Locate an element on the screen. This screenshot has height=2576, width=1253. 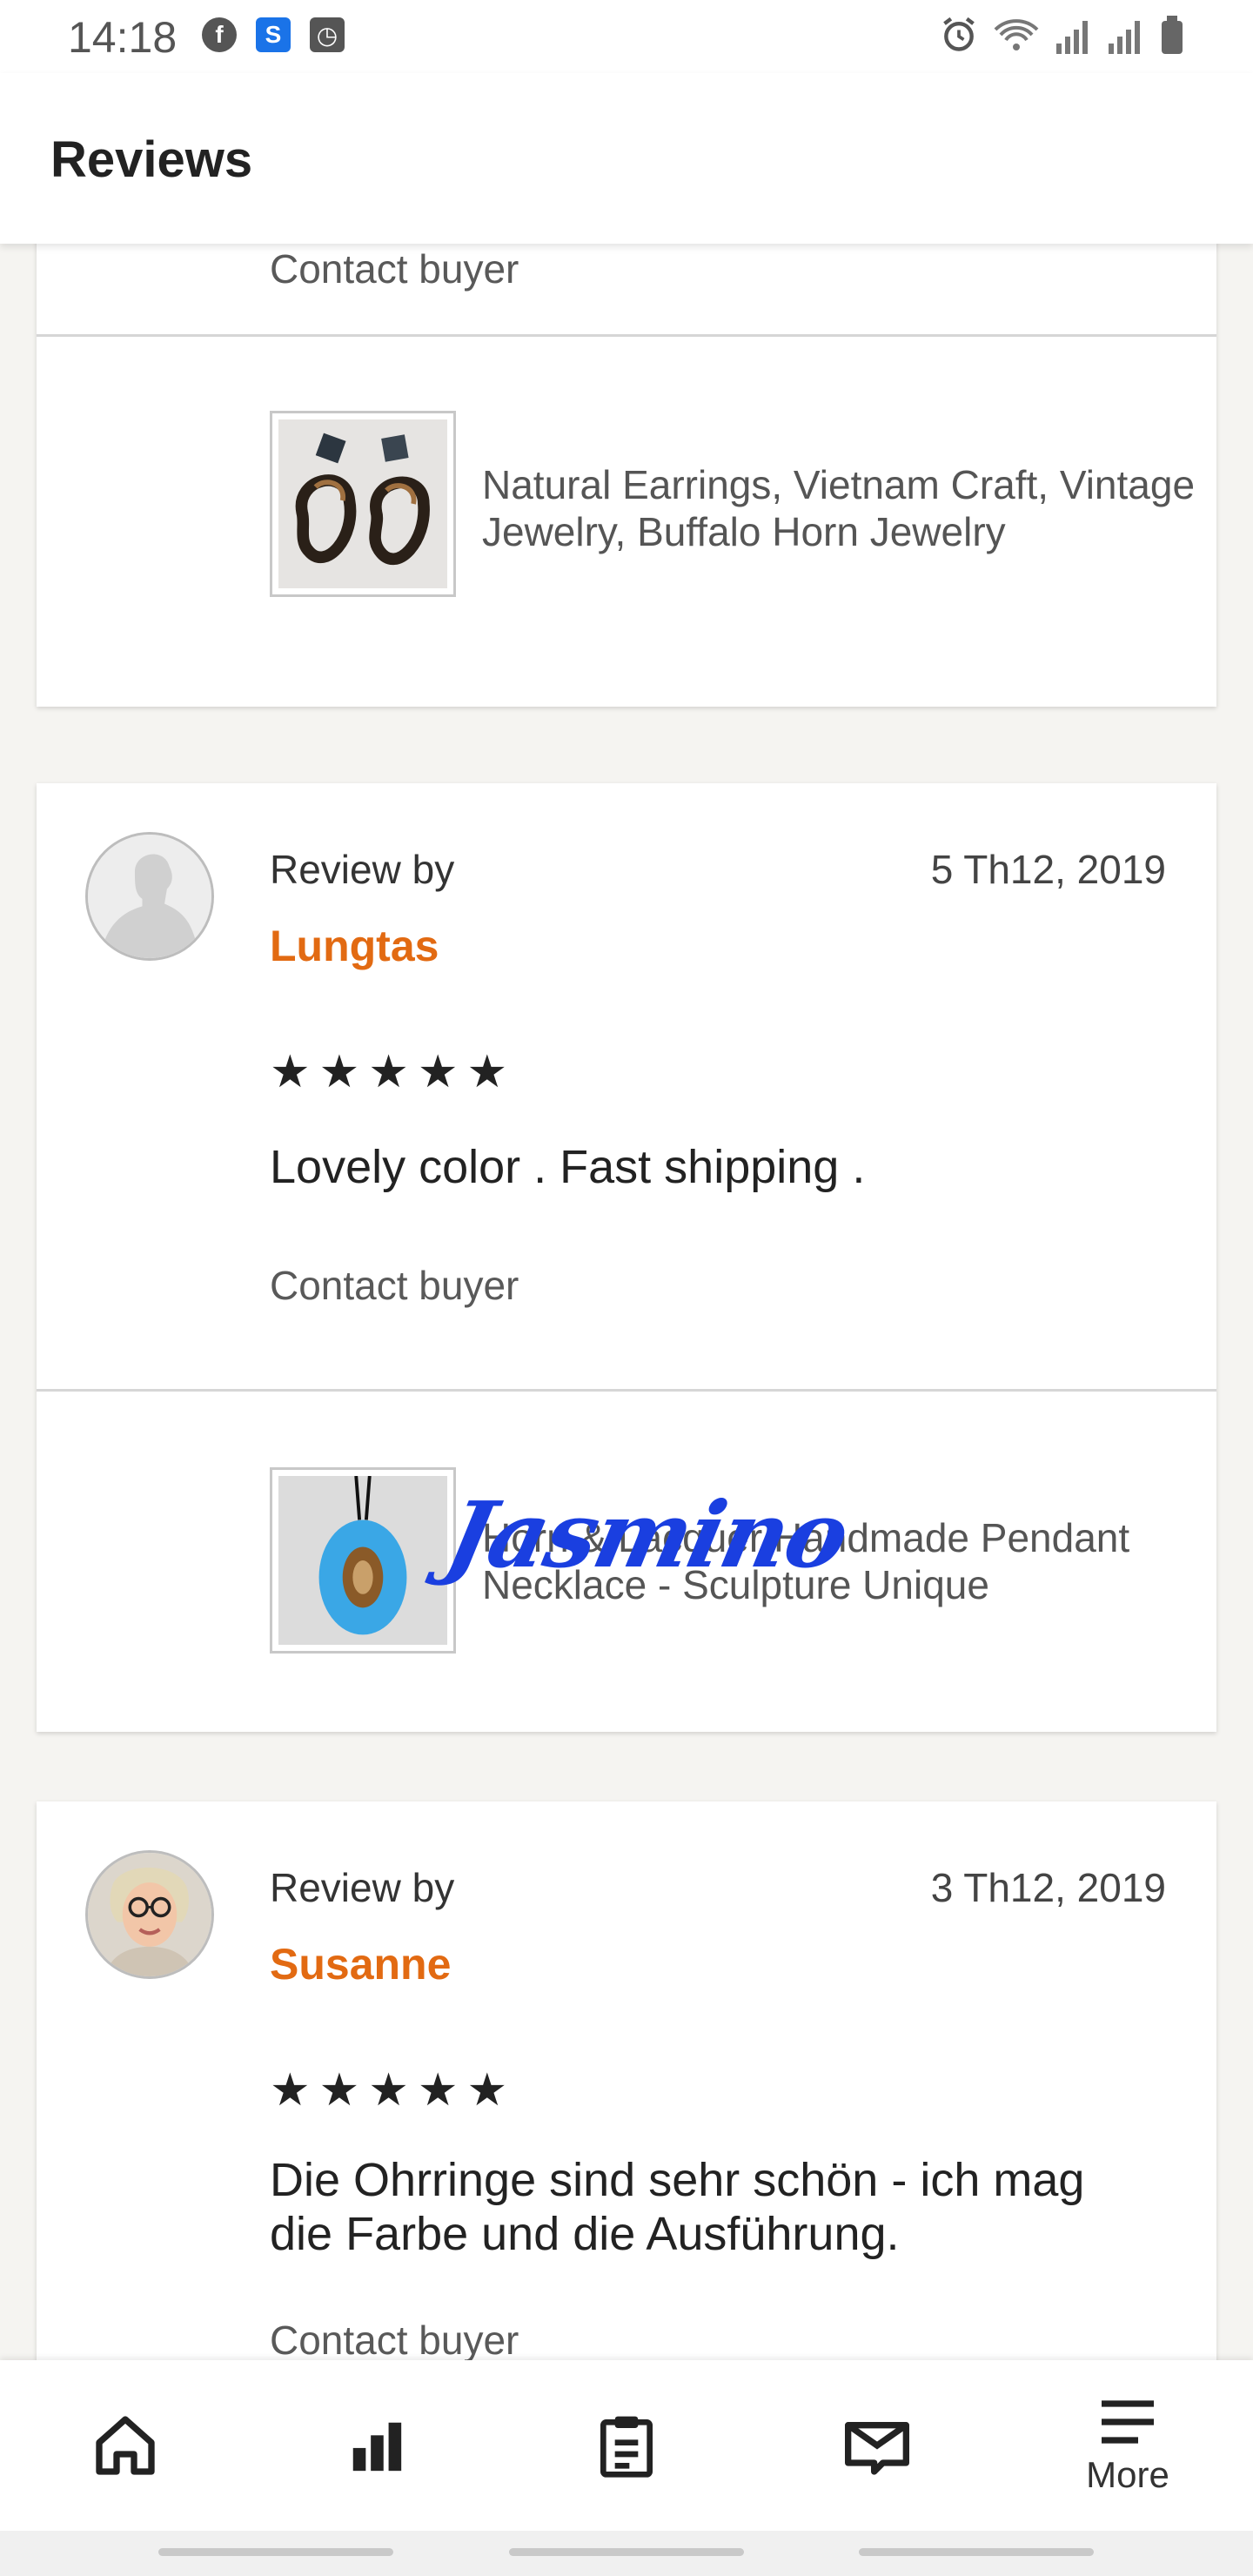
bottom-navigation: More is located at coordinates (626, 2445).